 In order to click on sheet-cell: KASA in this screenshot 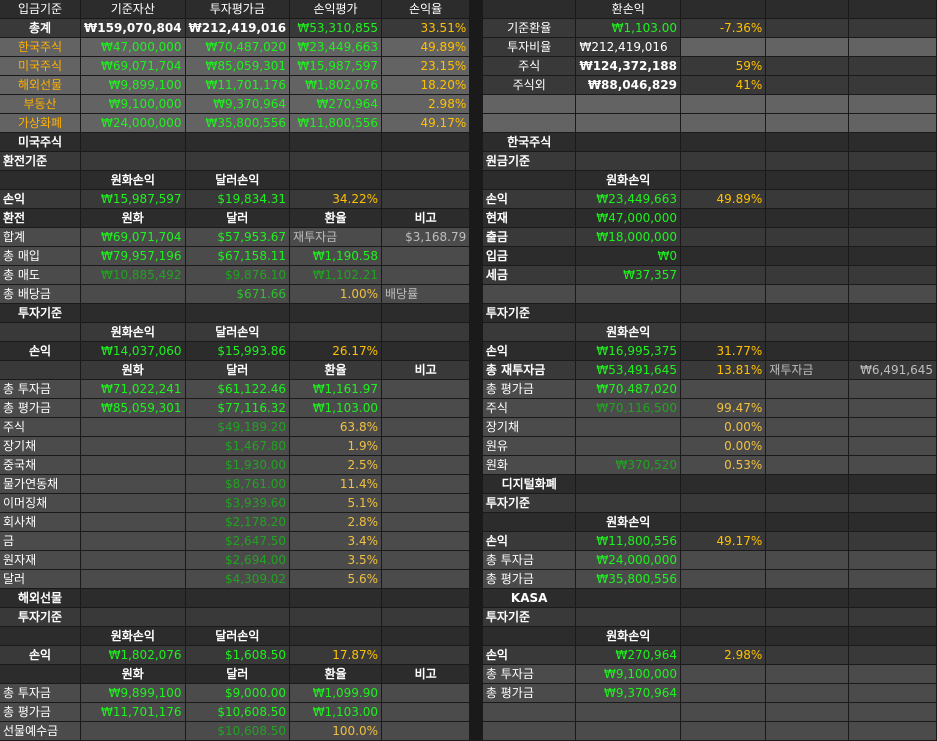, I will do `click(529, 598)`.